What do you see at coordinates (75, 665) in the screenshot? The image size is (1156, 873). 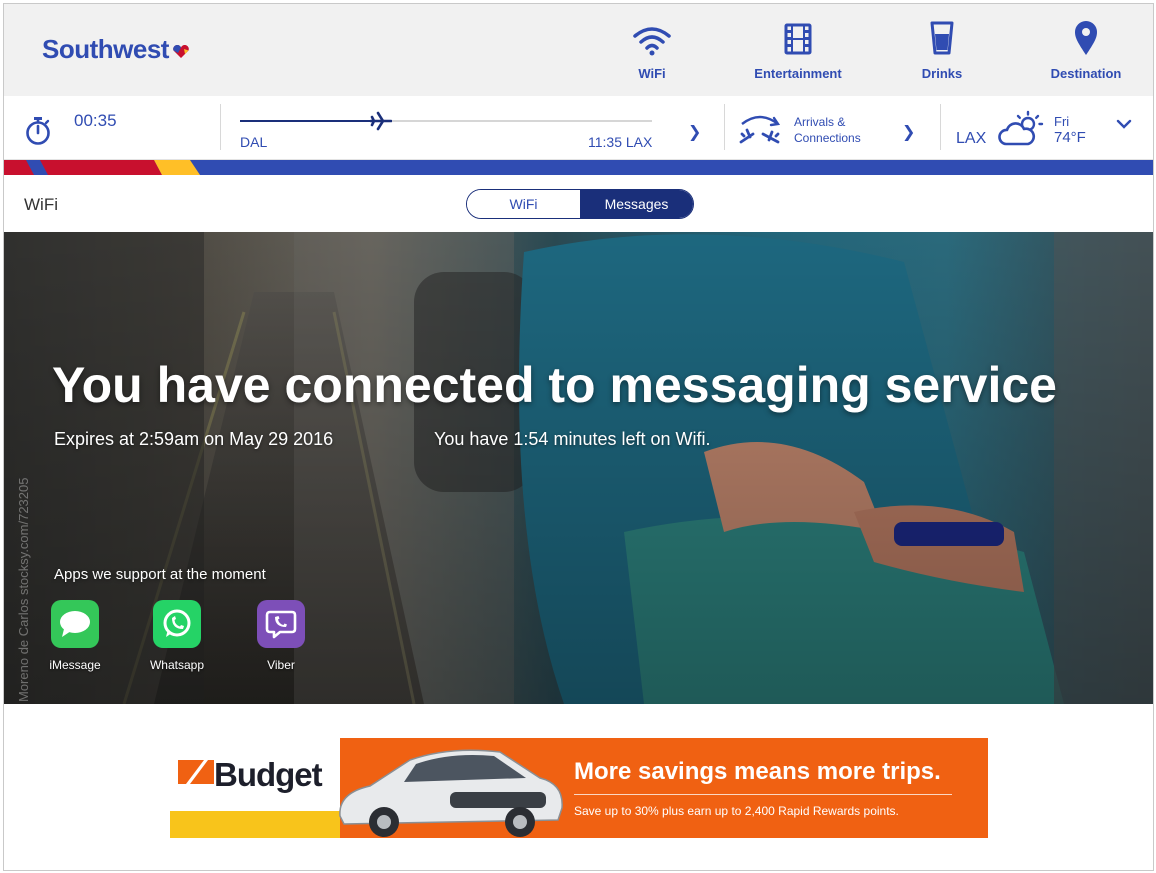 I see `app-name: iMessage` at bounding box center [75, 665].